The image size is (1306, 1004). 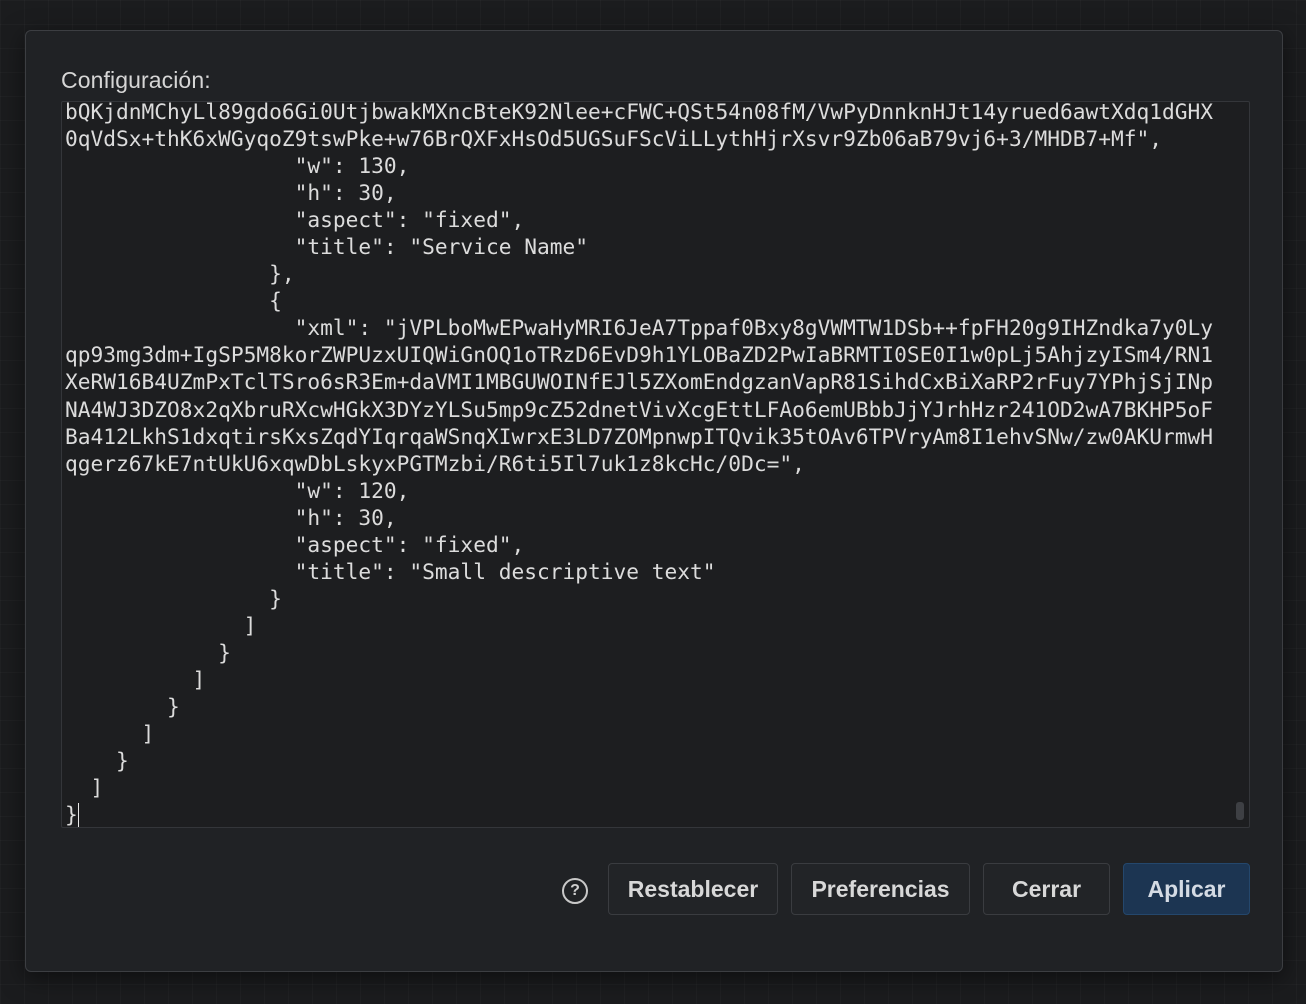 I want to click on text-caret, so click(x=78, y=815).